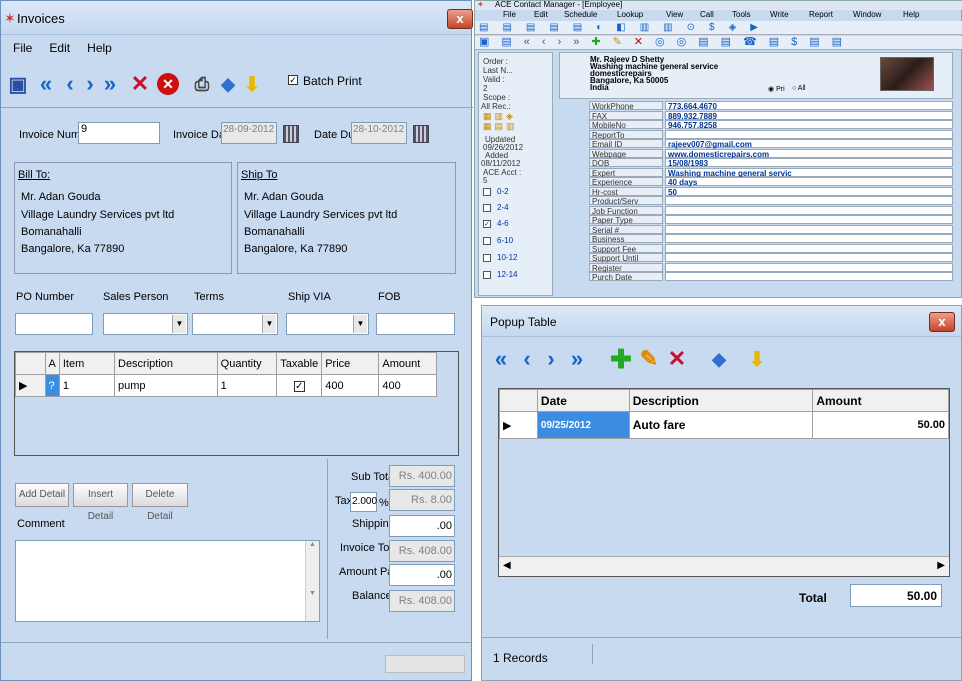 The image size is (962, 681). Describe the element at coordinates (59, 48) in the screenshot. I see `menu-edit: Edit` at that location.